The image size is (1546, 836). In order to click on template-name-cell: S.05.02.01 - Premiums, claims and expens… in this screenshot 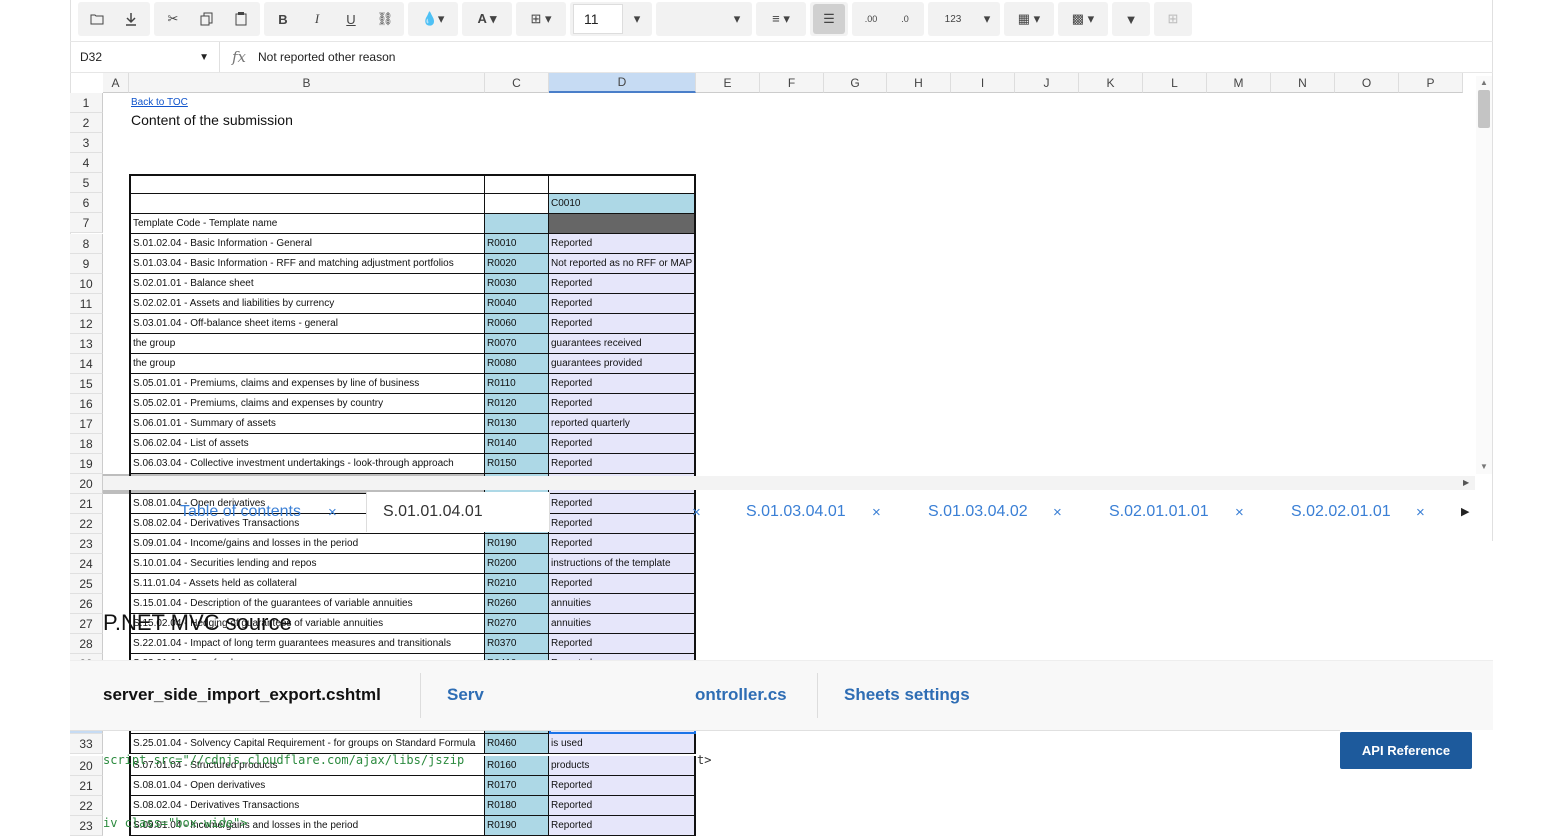, I will do `click(307, 404)`.